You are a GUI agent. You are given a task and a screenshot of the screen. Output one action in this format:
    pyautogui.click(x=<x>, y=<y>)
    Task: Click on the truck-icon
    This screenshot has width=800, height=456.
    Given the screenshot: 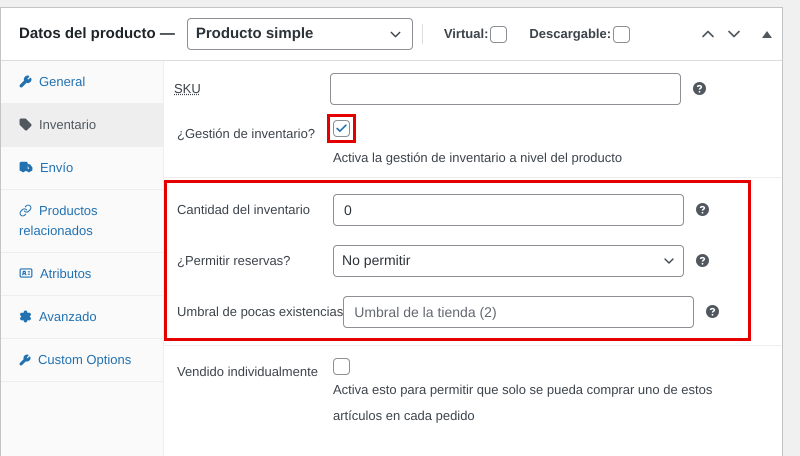 What is the action you would take?
    pyautogui.click(x=26, y=167)
    